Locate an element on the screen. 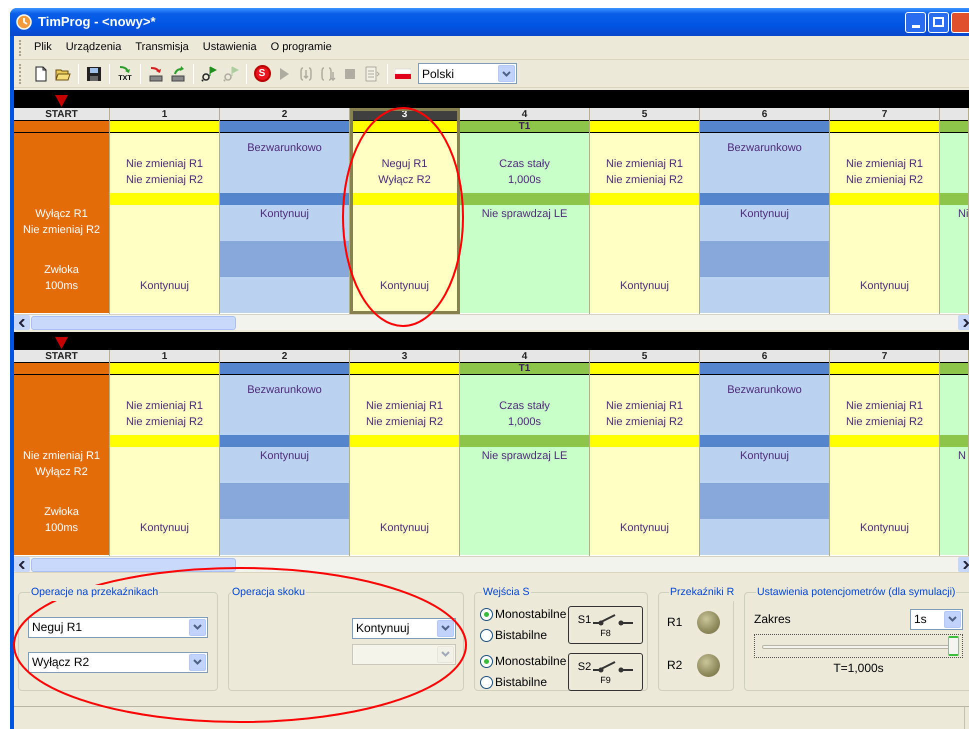 The height and width of the screenshot is (729, 969). menu-item: Plik is located at coordinates (43, 47).